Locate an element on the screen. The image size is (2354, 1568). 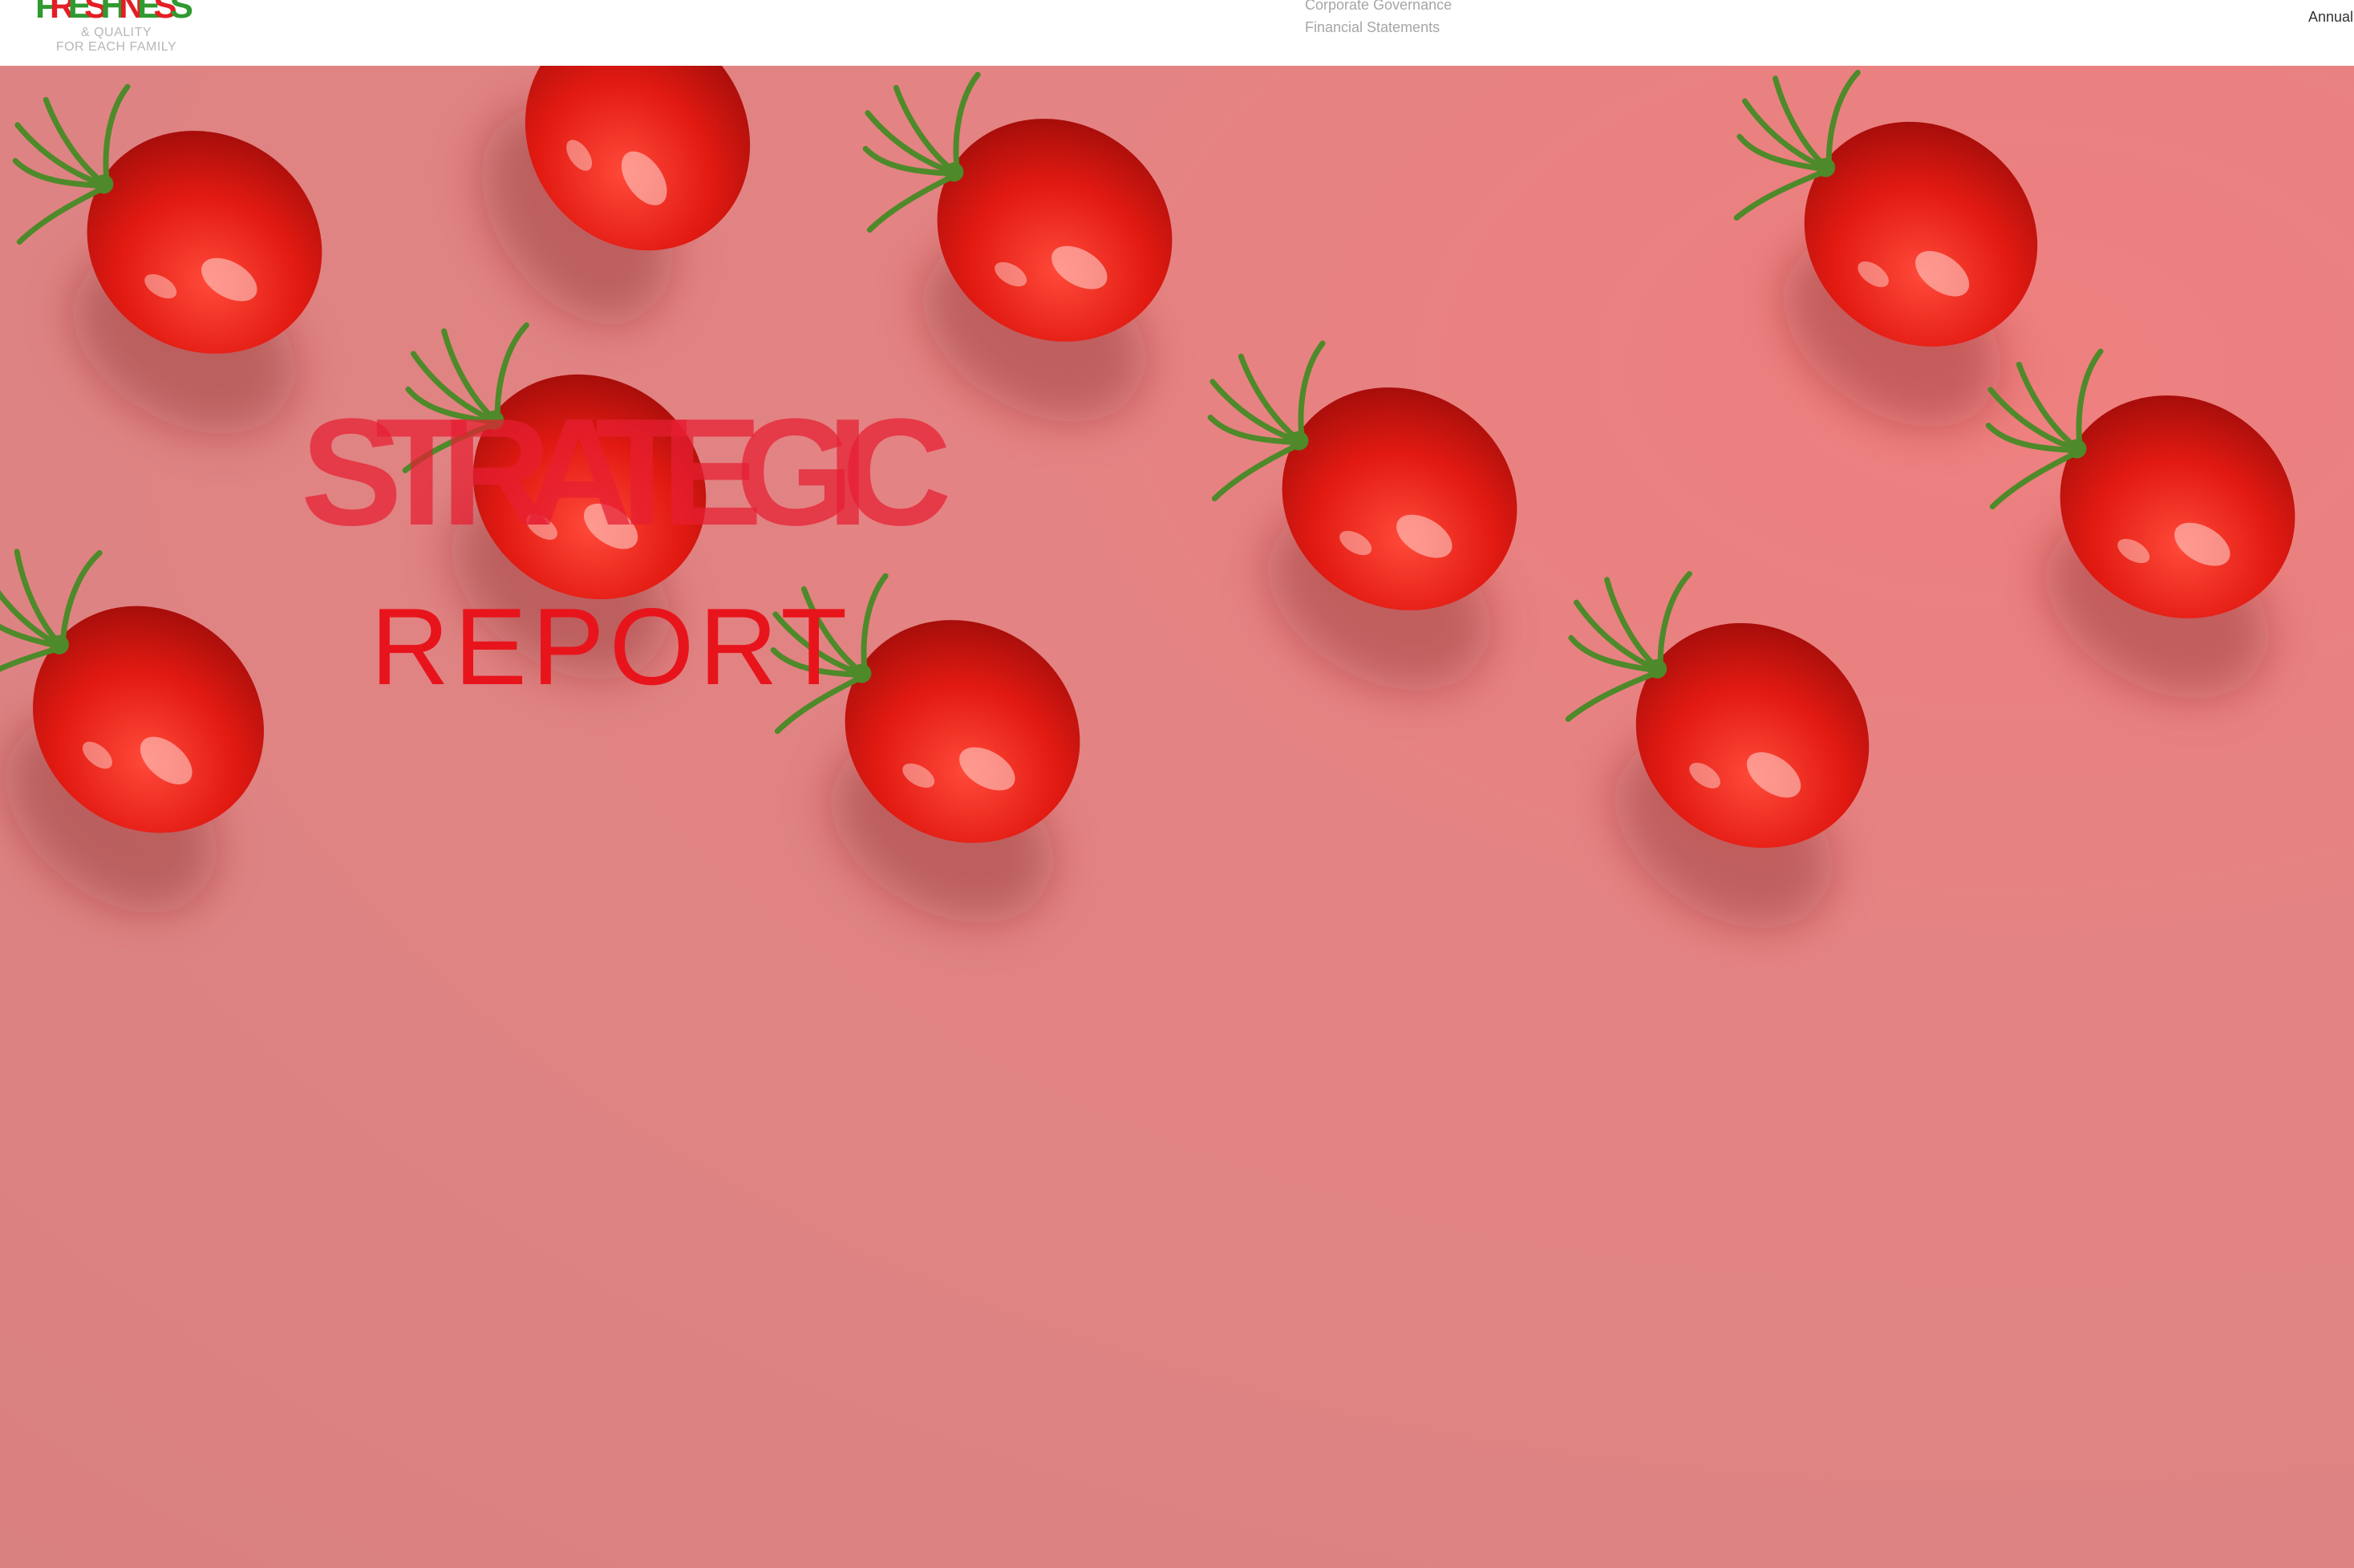
section-title: STRATEGIC is located at coordinates (626, 472).